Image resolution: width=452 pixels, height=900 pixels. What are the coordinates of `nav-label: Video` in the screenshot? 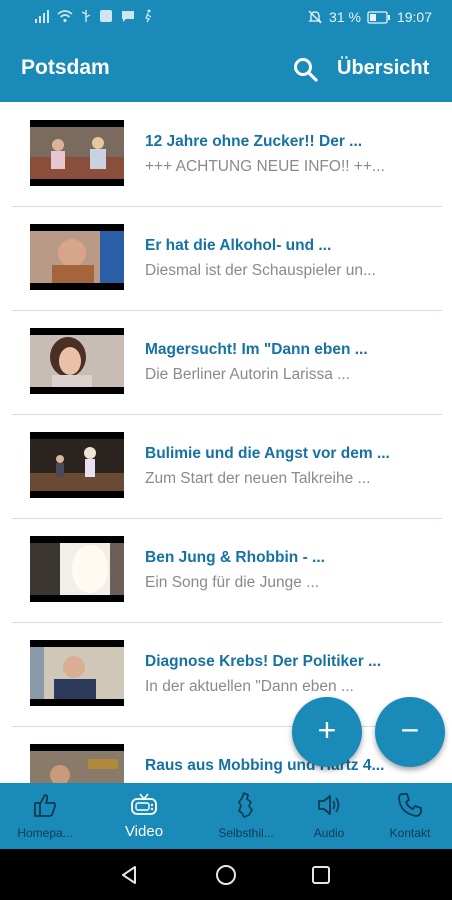 It's located at (144, 831).